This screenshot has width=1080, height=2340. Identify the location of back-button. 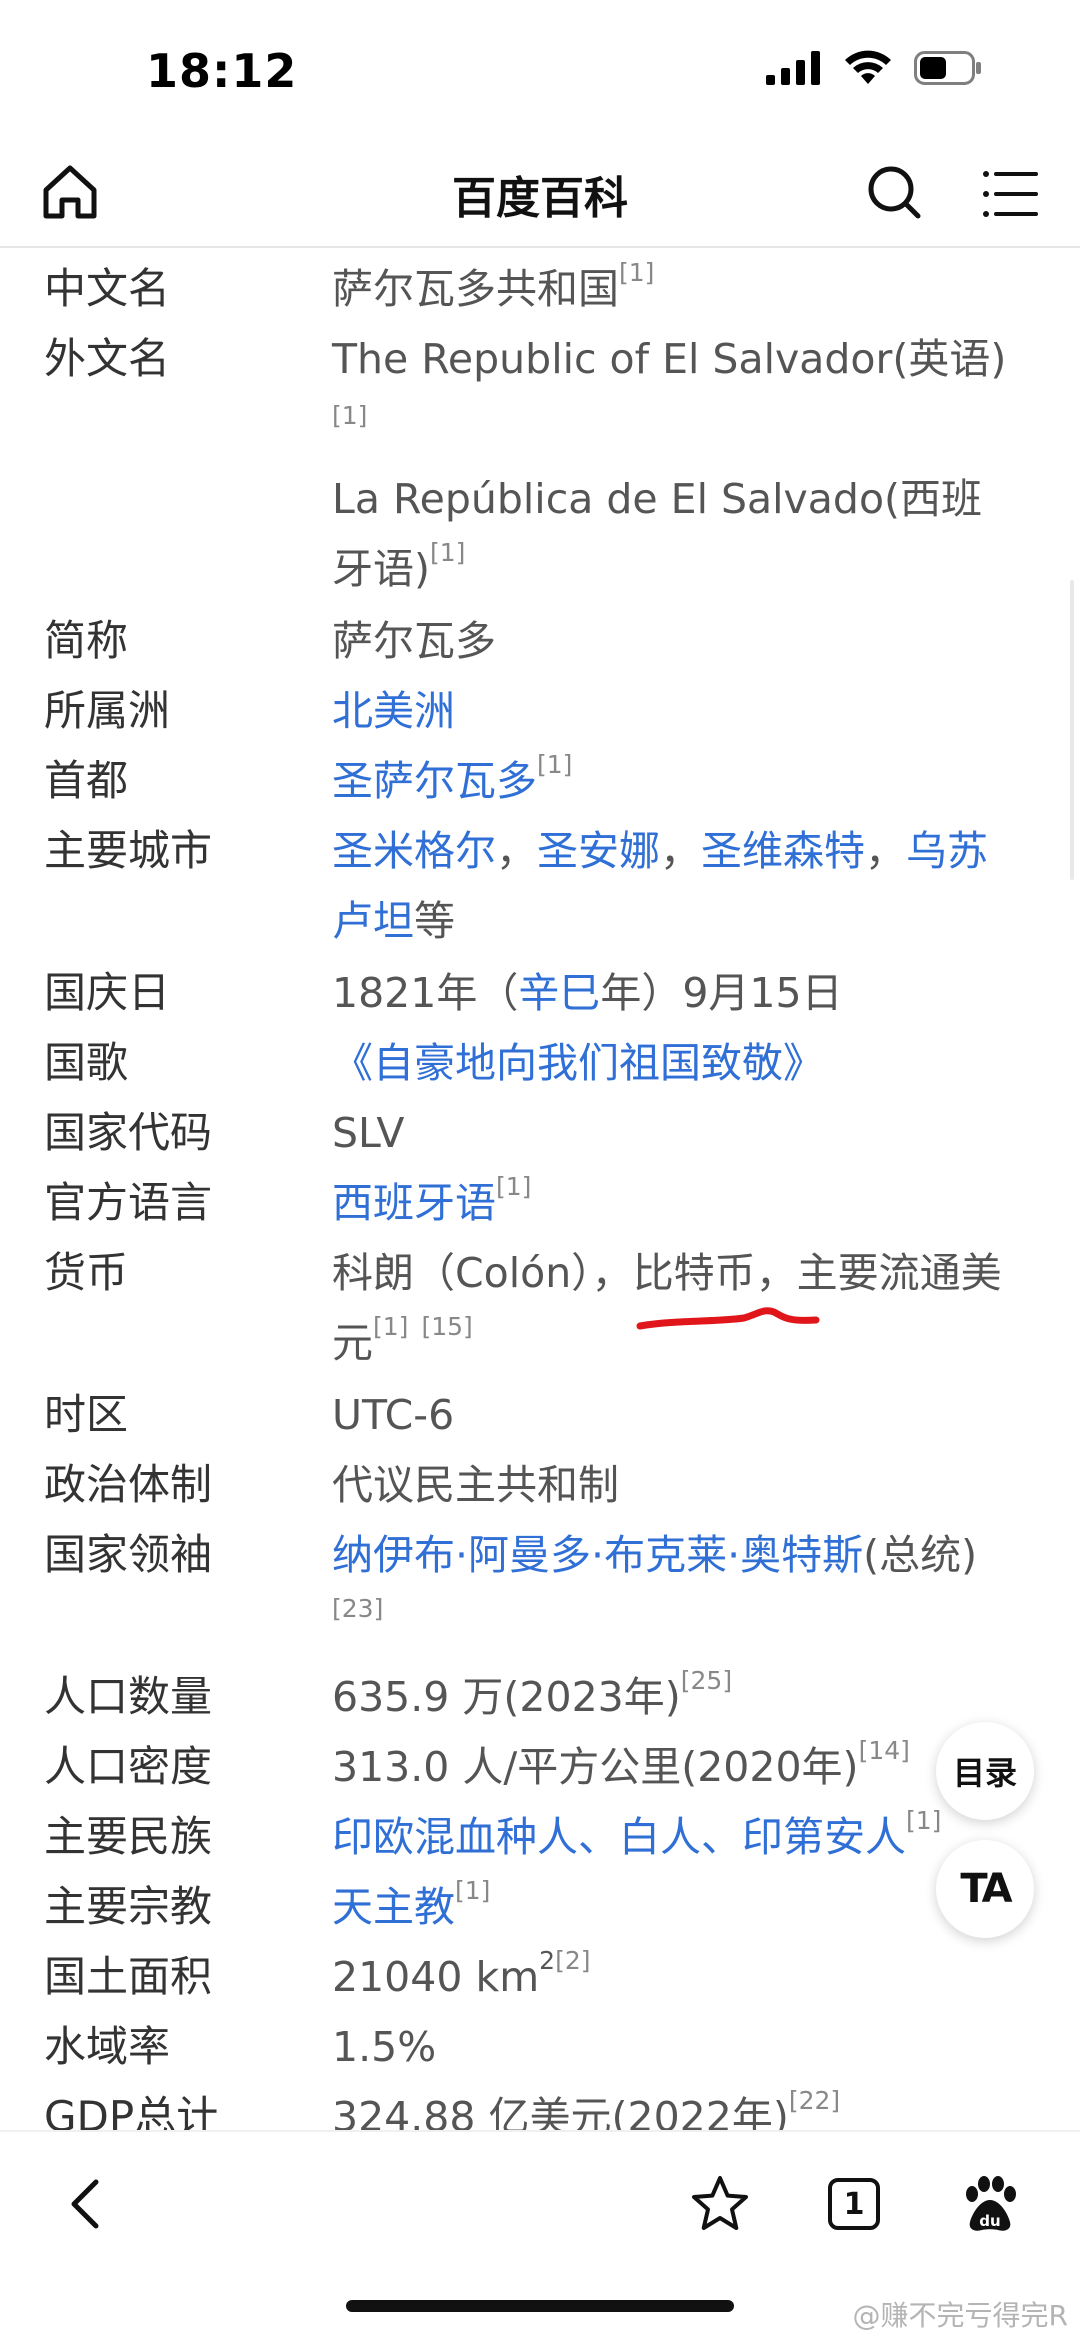
(88, 2204).